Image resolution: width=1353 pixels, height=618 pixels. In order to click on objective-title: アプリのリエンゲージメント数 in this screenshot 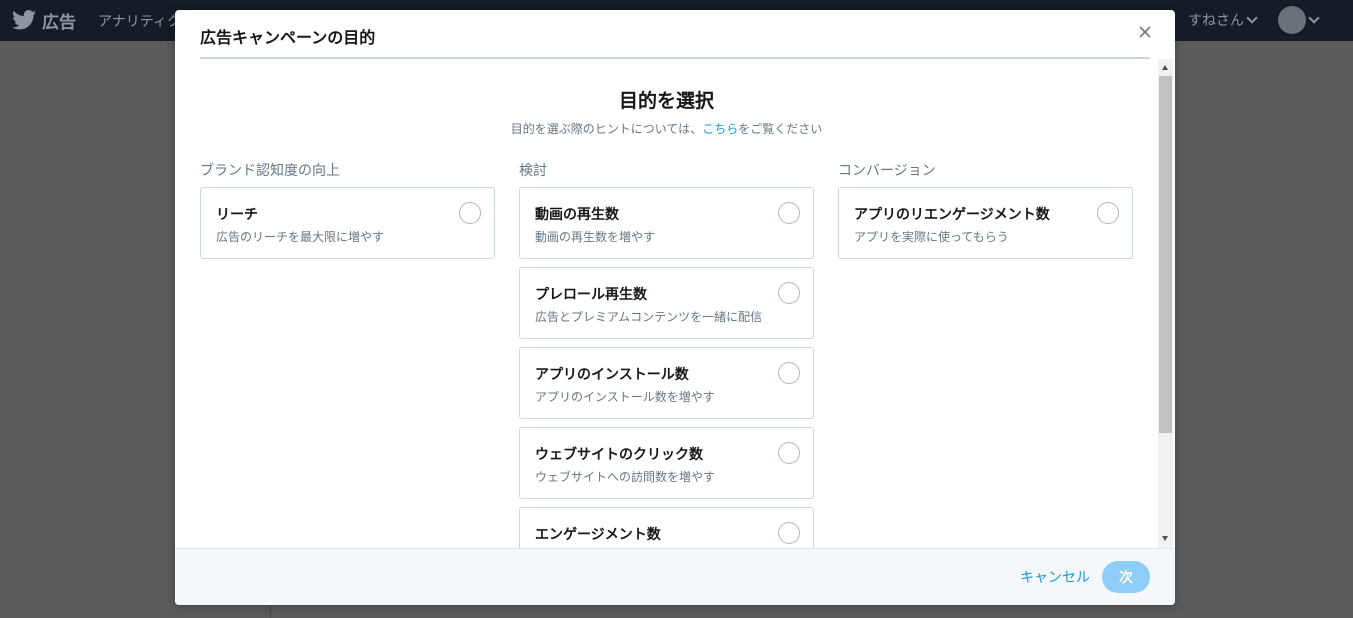, I will do `click(952, 215)`.